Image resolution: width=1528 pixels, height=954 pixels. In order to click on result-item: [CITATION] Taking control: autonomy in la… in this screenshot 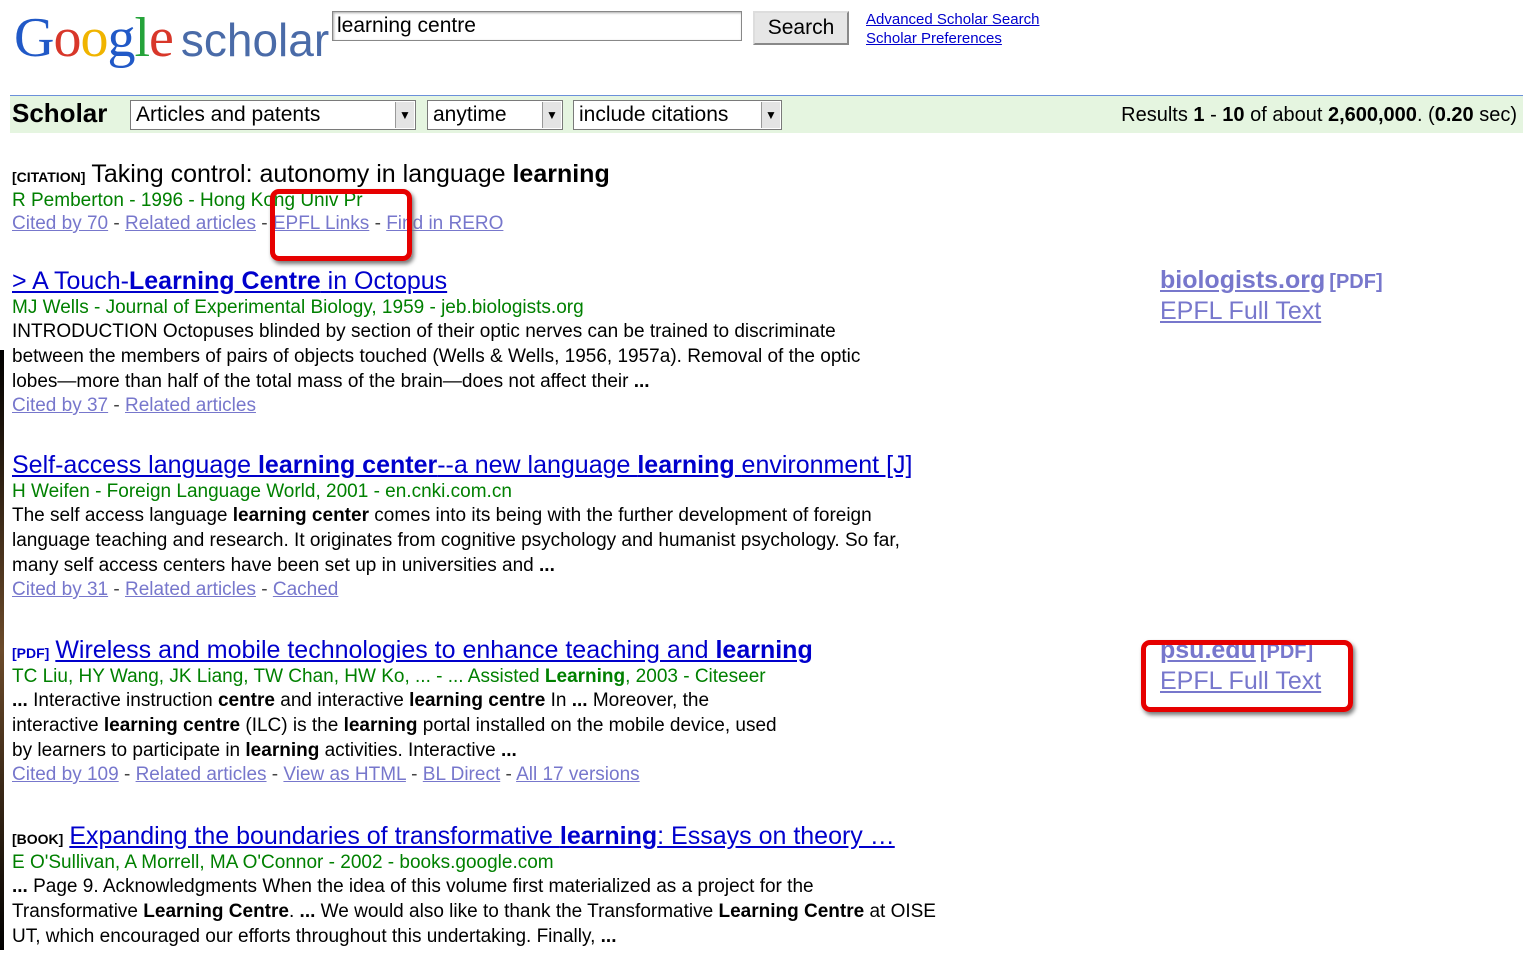, I will do `click(482, 197)`.